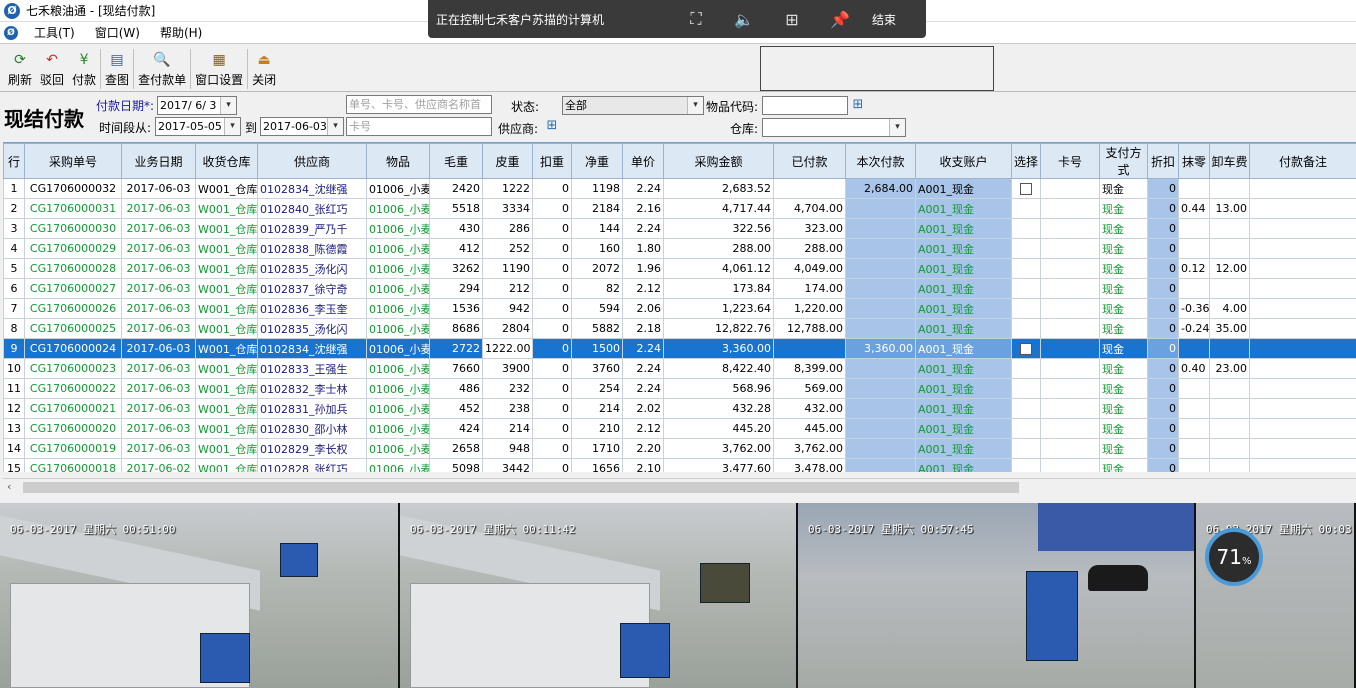 This screenshot has height=688, width=1356. What do you see at coordinates (744, 19) in the screenshot?
I see `speaker-icon: 🔈` at bounding box center [744, 19].